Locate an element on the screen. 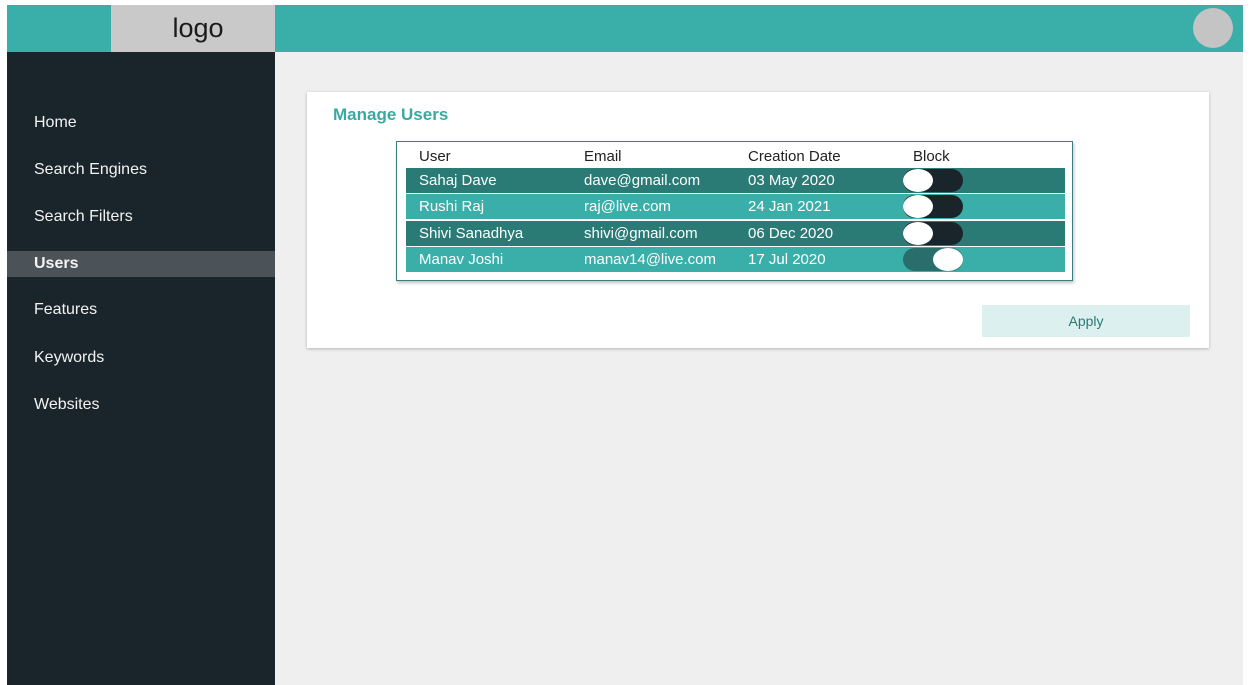 This screenshot has width=1250, height=685. column-header-creation-date: Creation Date is located at coordinates (794, 156).